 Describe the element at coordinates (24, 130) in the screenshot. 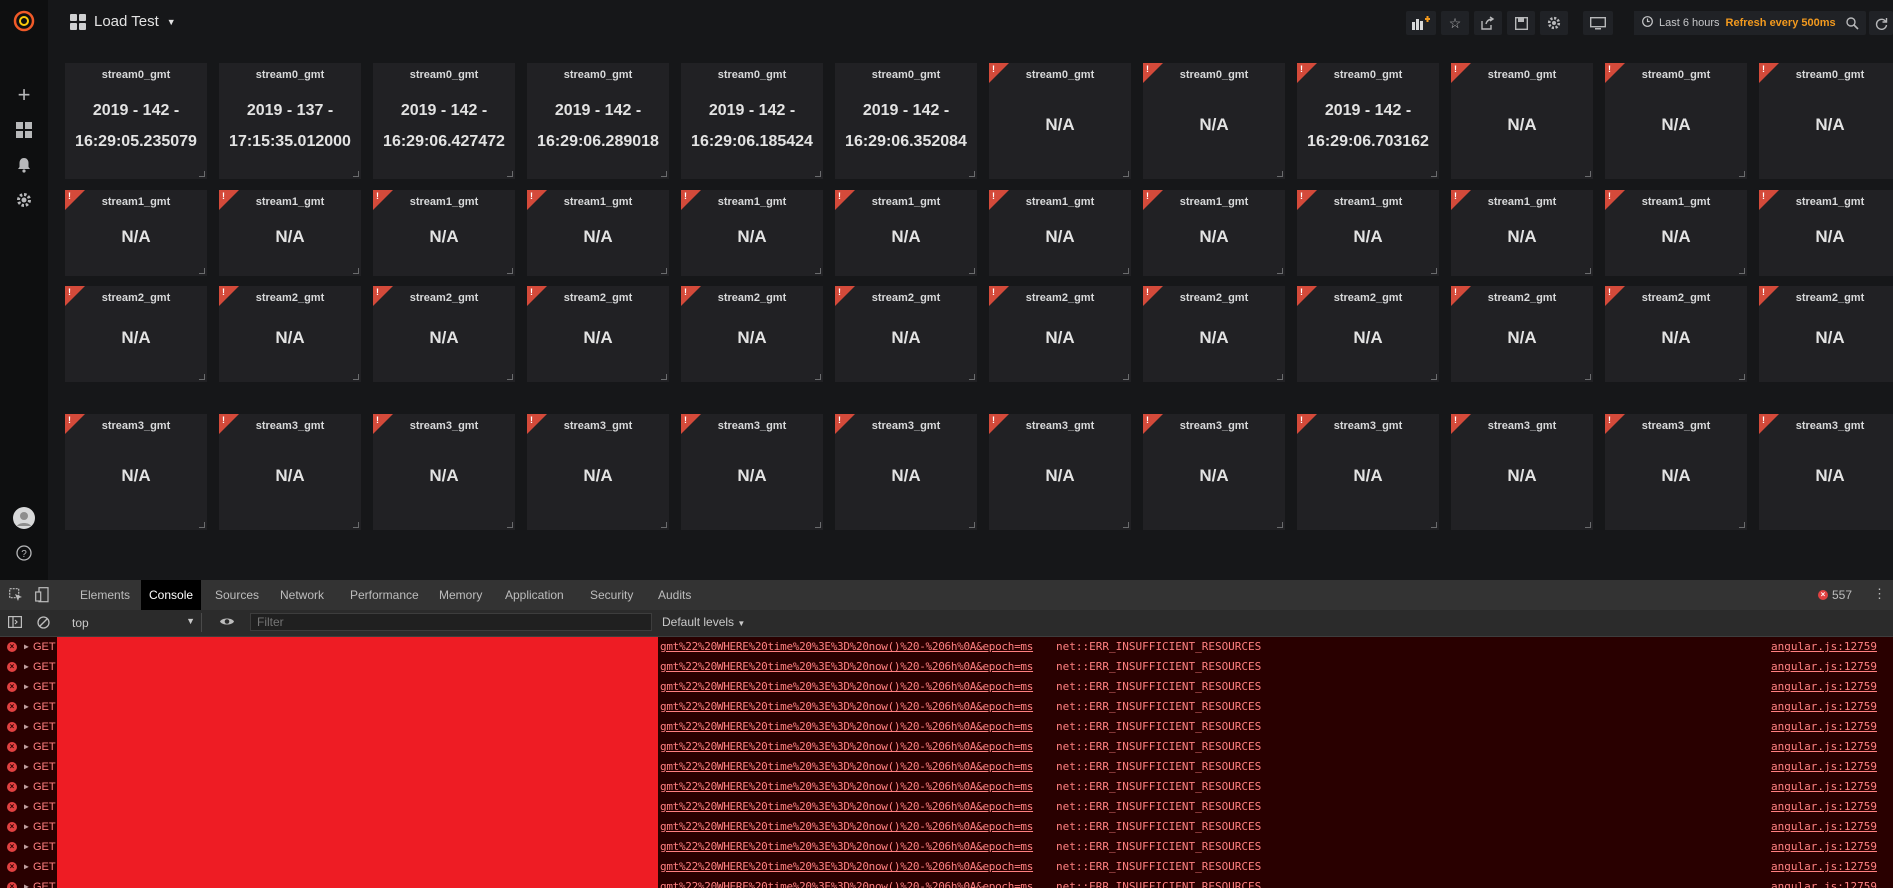

I see `dashboards-icon` at that location.